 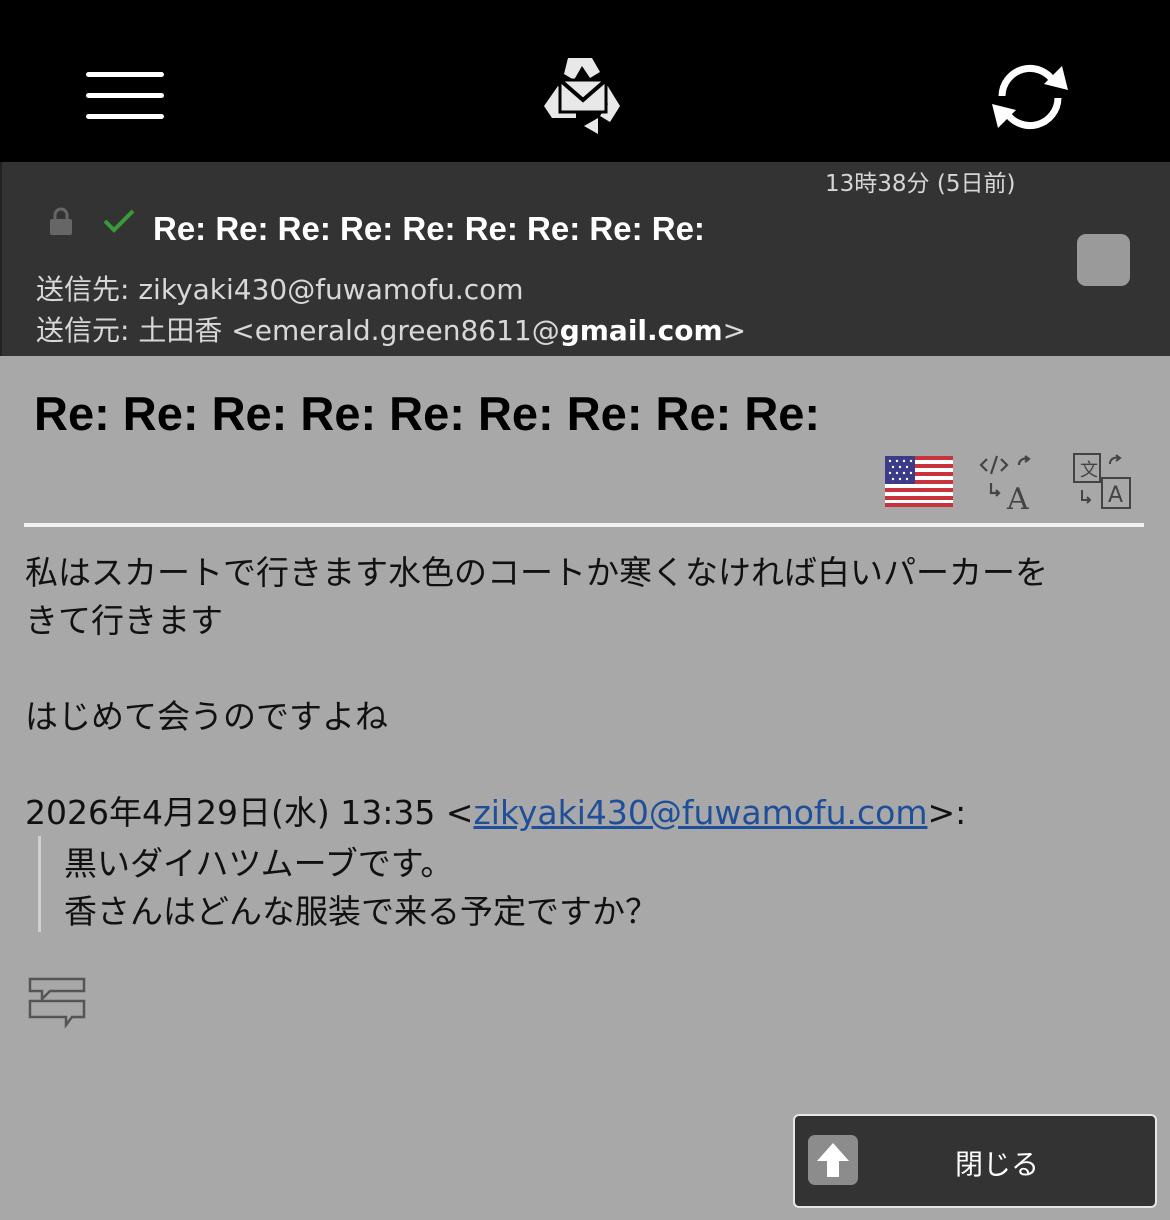 What do you see at coordinates (61, 221) in the screenshot?
I see `lock-icon` at bounding box center [61, 221].